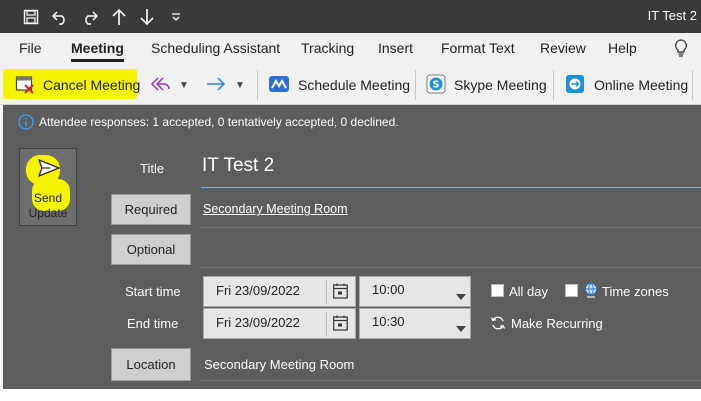 This screenshot has width=701, height=401. What do you see at coordinates (48, 198) in the screenshot?
I see `send-label: Send` at bounding box center [48, 198].